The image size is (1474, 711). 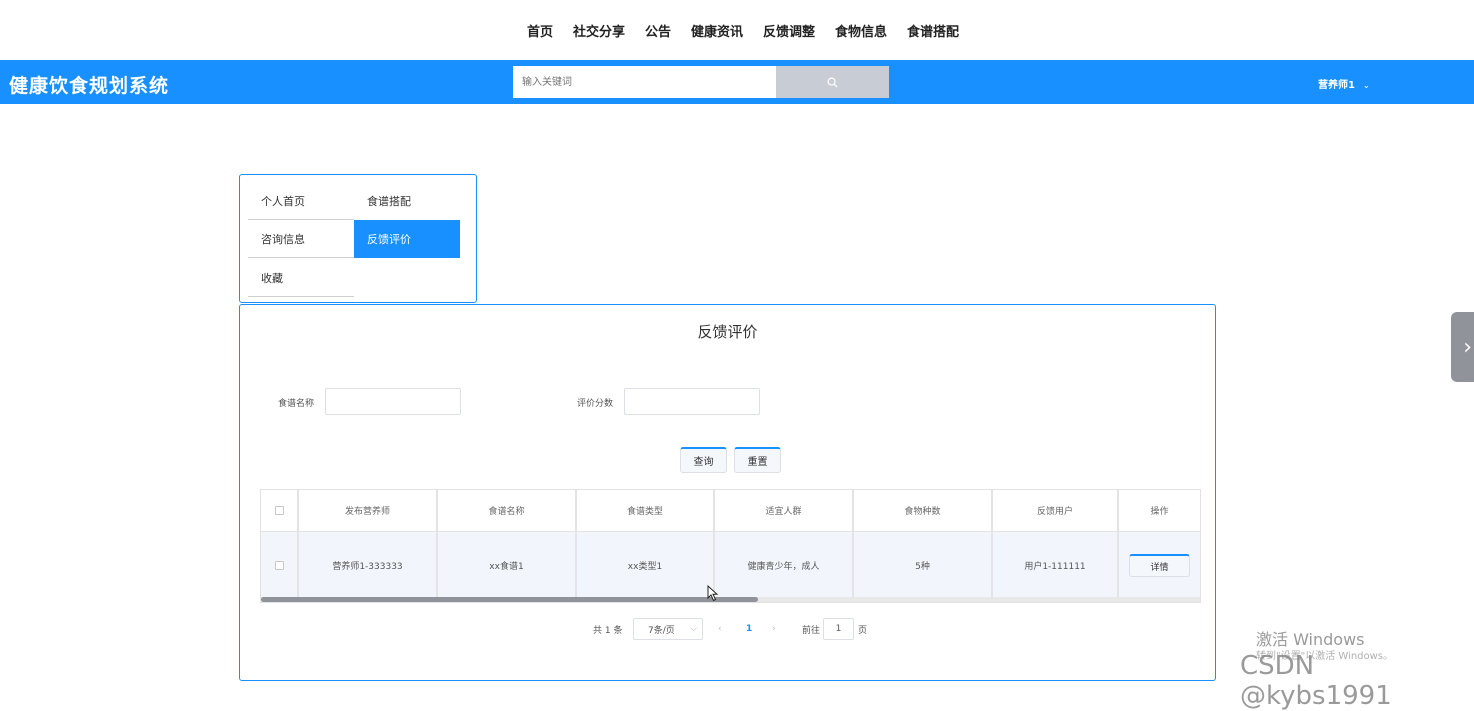 What do you see at coordinates (646, 510) in the screenshot?
I see `column-header: 食谱类型` at bounding box center [646, 510].